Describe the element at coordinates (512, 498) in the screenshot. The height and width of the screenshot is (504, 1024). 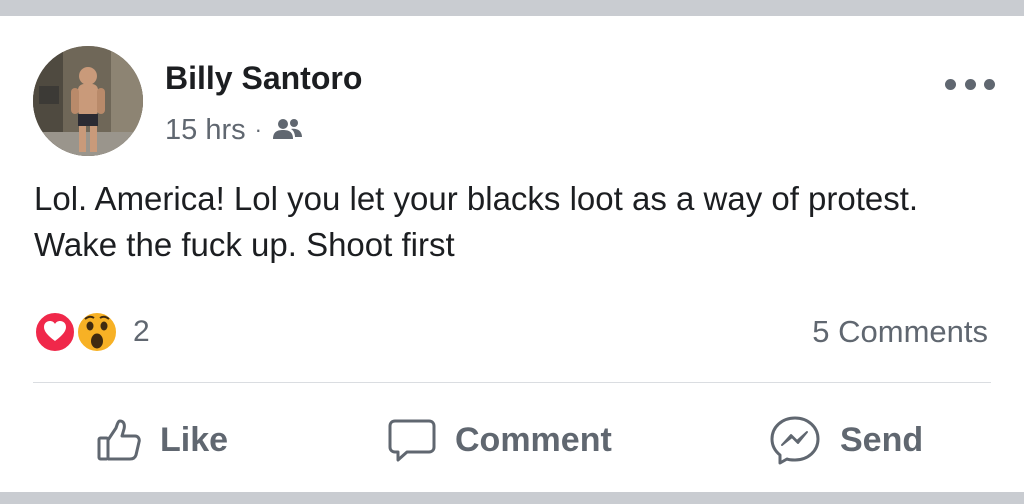
I see `feed-separator-bottom` at that location.